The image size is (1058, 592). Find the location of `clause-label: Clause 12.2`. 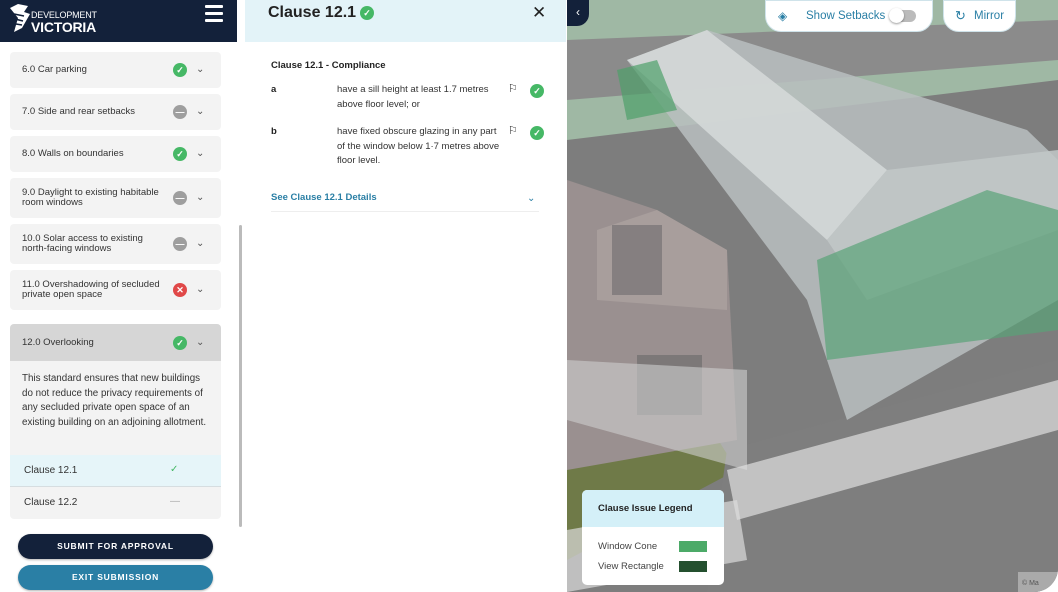

clause-label: Clause 12.2 is located at coordinates (51, 502).